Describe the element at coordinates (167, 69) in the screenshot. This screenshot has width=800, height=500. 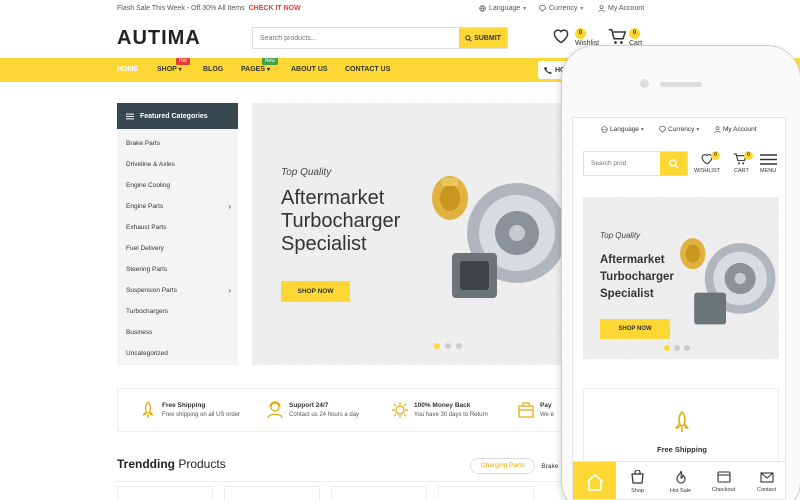
I see `nav-item-shop-label: SHOP` at that location.